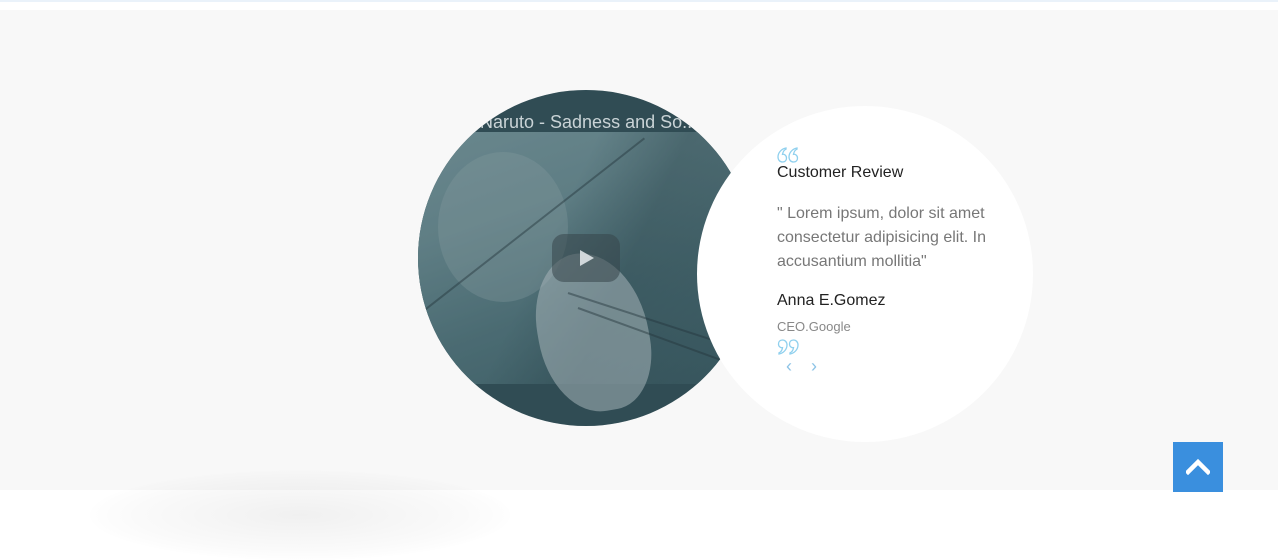 The height and width of the screenshot is (560, 1278). Describe the element at coordinates (831, 300) in the screenshot. I see `review-author: Anna E.Gomez` at that location.